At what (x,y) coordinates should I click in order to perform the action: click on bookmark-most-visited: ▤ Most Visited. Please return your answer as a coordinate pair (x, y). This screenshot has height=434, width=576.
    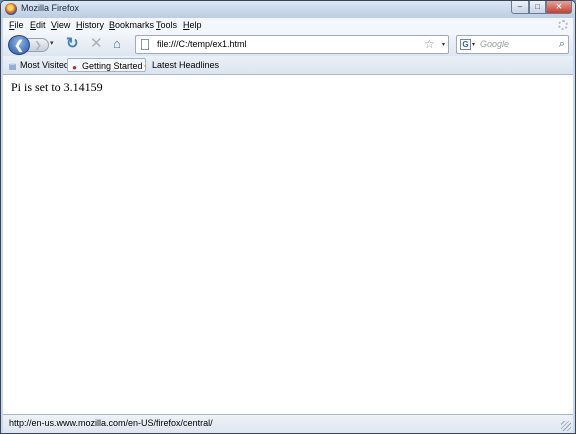
    Looking at the image, I should click on (38, 65).